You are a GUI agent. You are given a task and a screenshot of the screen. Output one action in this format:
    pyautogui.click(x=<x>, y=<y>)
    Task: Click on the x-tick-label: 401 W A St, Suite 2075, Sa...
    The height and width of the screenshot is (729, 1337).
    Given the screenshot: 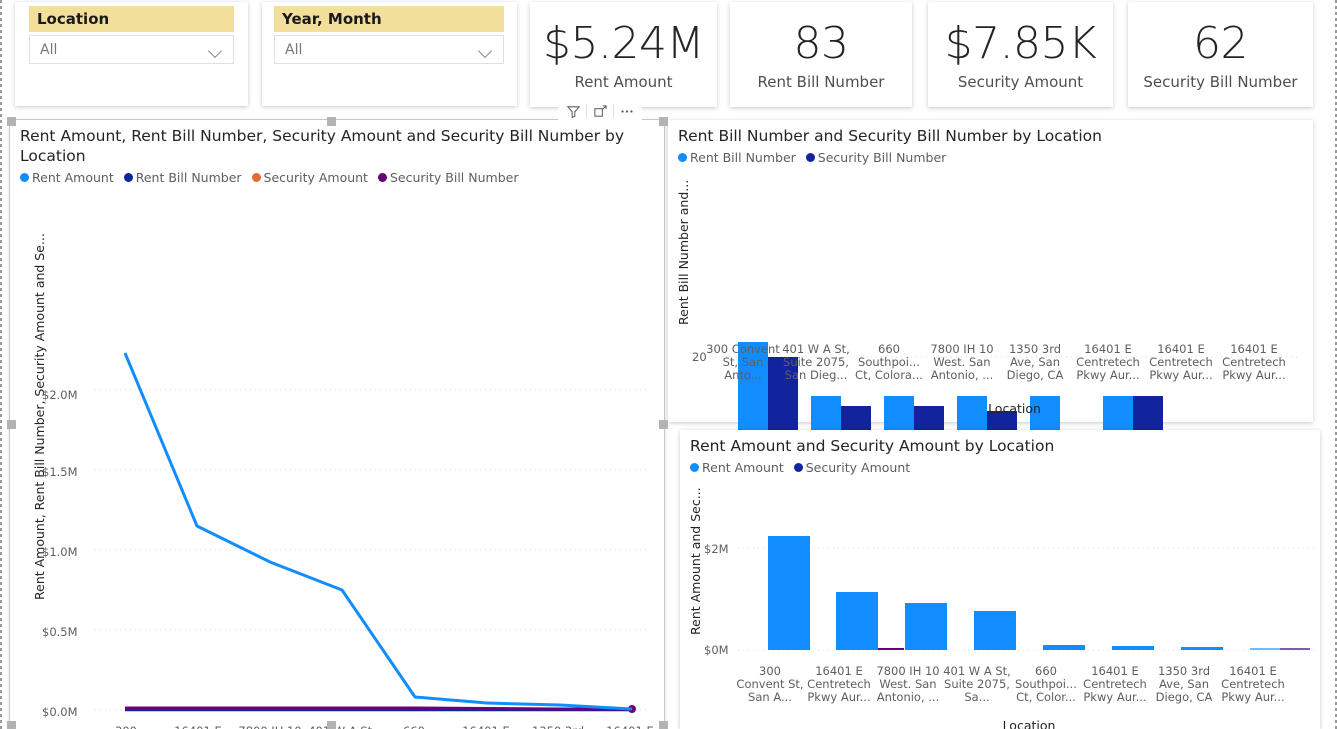 What is the action you would take?
    pyautogui.click(x=977, y=684)
    